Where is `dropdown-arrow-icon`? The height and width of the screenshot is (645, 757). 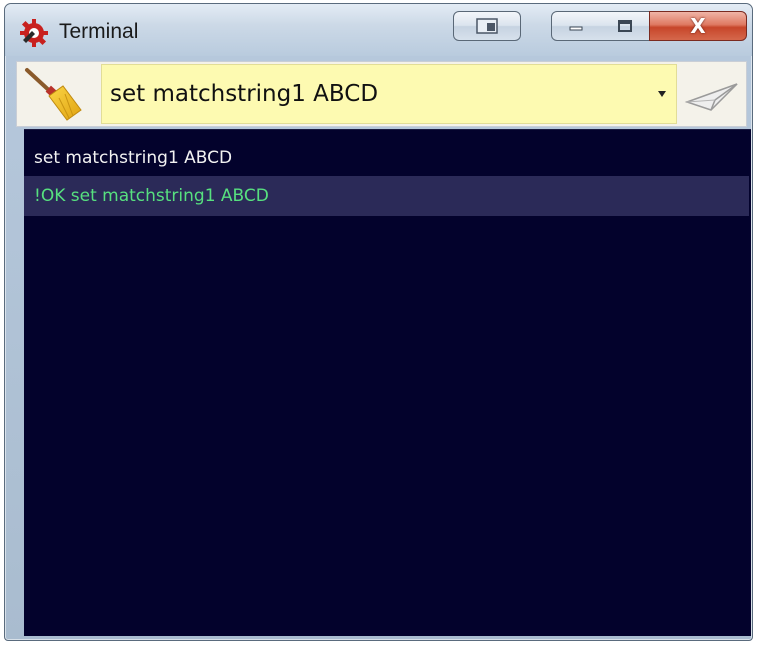 dropdown-arrow-icon is located at coordinates (662, 94).